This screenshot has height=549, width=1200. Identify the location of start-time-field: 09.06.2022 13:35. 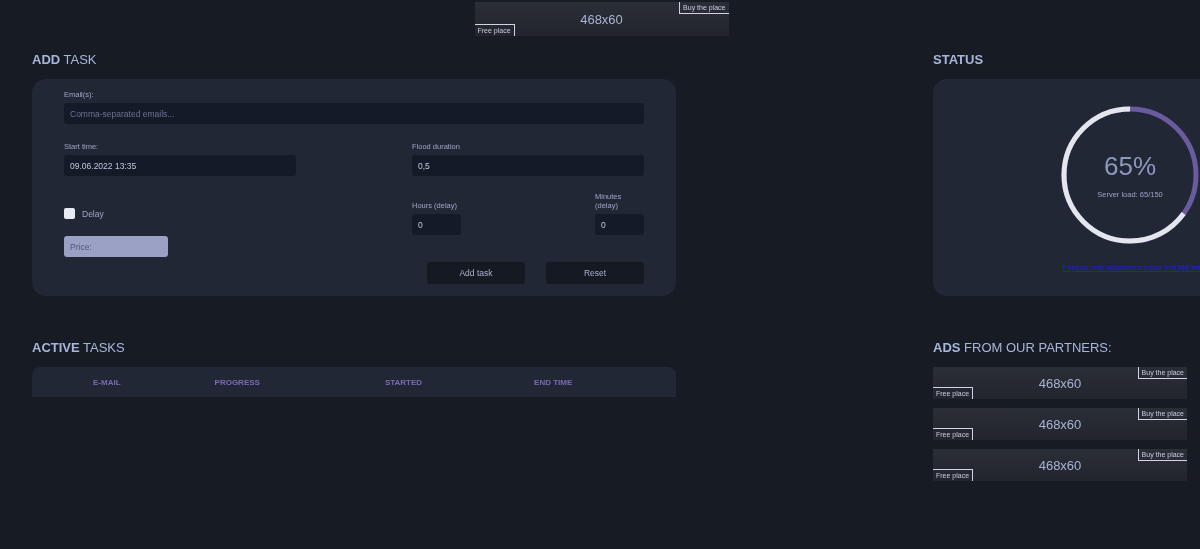
(180, 165).